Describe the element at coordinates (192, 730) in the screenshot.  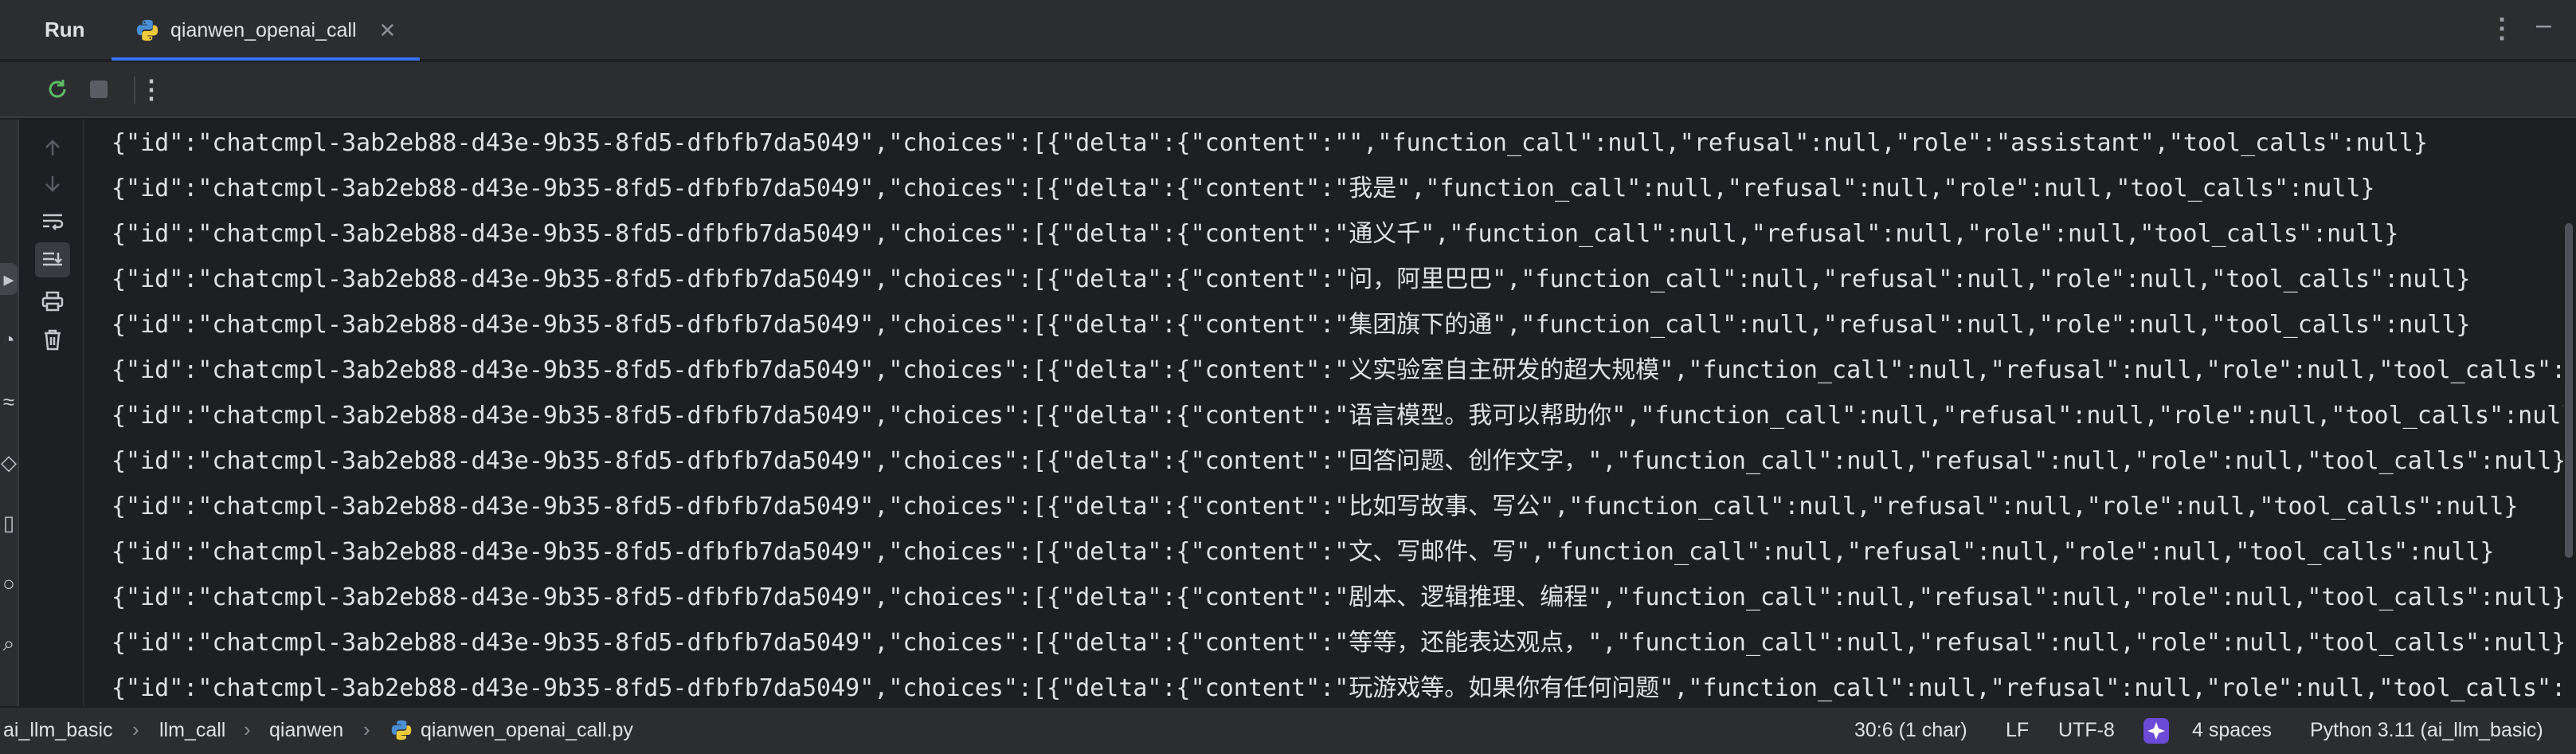
I see `breadcrumb-item: llm_call` at that location.